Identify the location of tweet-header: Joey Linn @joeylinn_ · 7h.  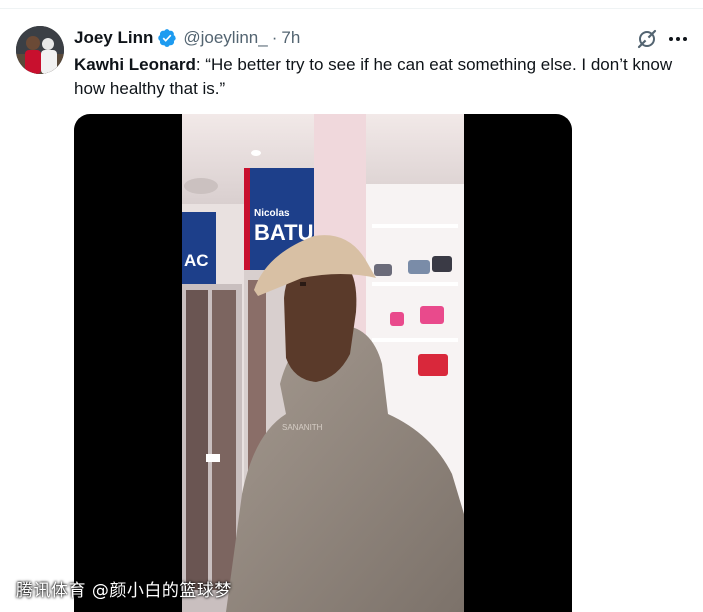
(187, 38).